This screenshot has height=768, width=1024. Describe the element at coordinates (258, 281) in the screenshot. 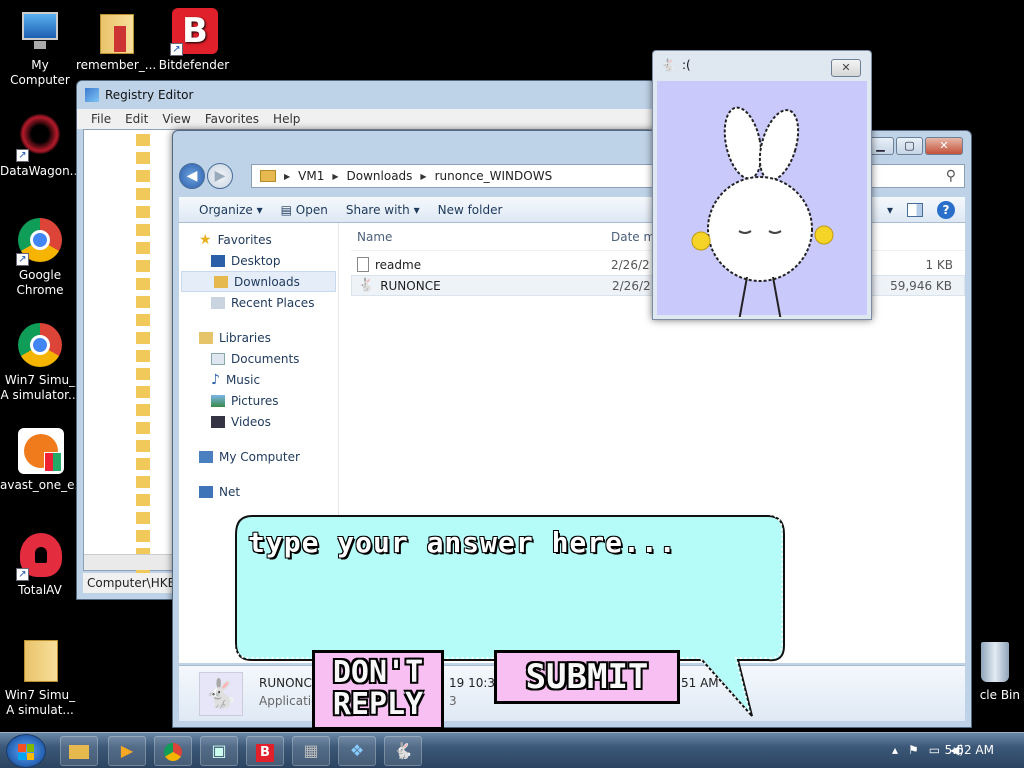

I see `nav-downloads: Downloads` at that location.